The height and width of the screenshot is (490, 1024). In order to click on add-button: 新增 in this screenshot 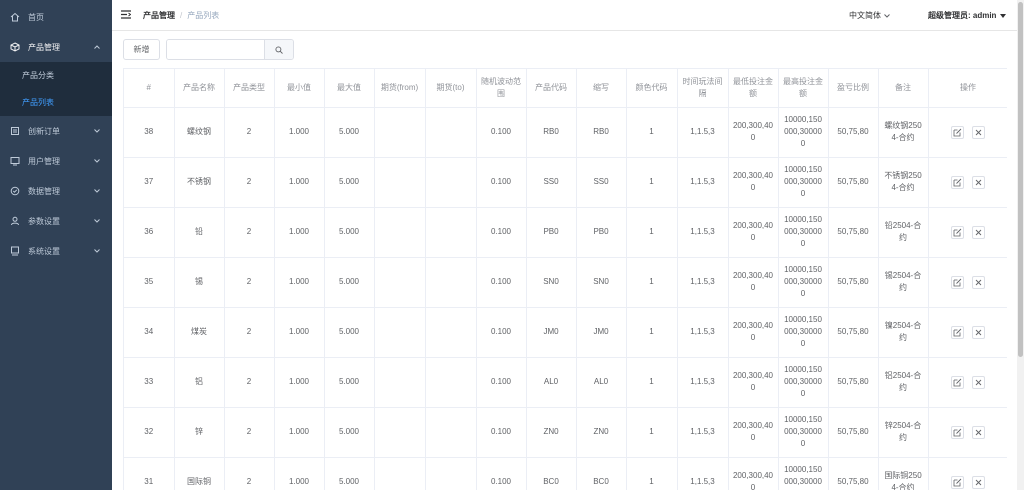, I will do `click(141, 49)`.